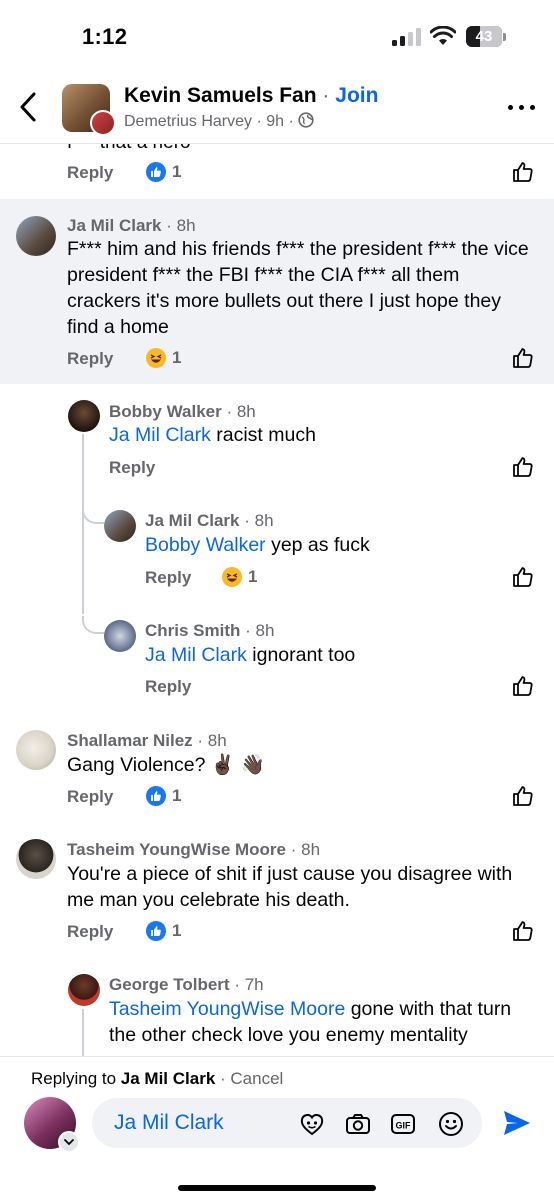 This screenshot has width=554, height=1200. I want to click on previous-comment-fragment: f*** that a hero, so click(129, 149).